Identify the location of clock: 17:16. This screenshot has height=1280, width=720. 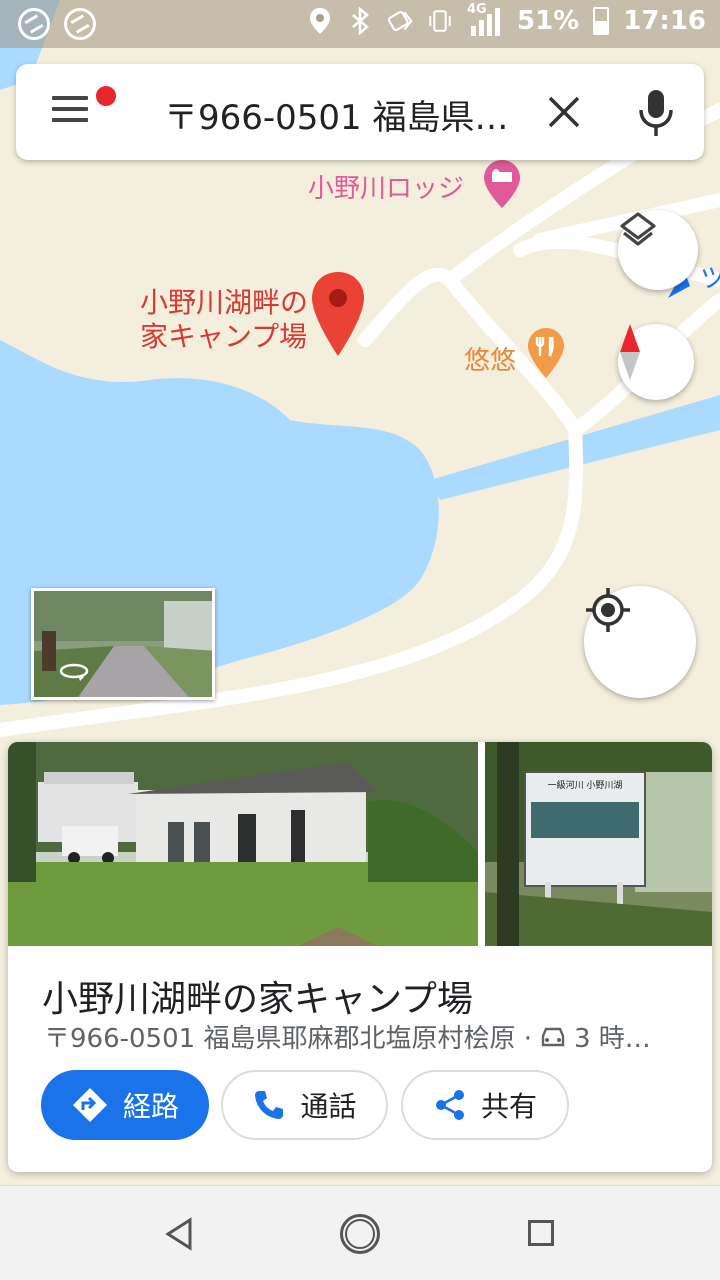
(664, 21).